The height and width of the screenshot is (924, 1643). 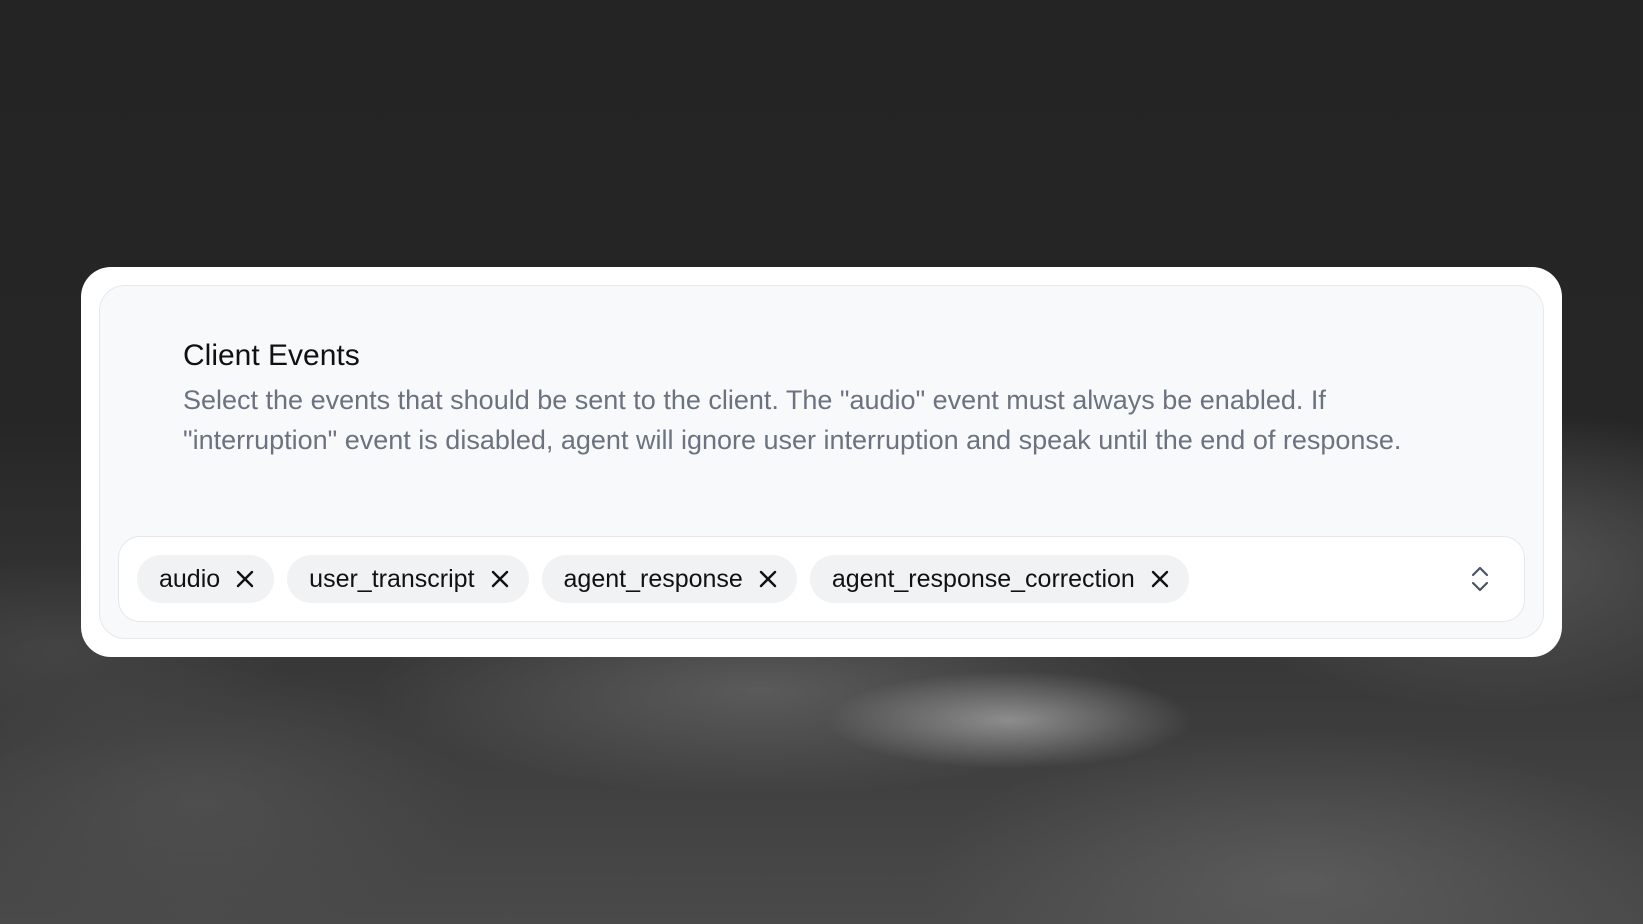 I want to click on tag-agent-response-correction: agent_response_correction, so click(x=999, y=579).